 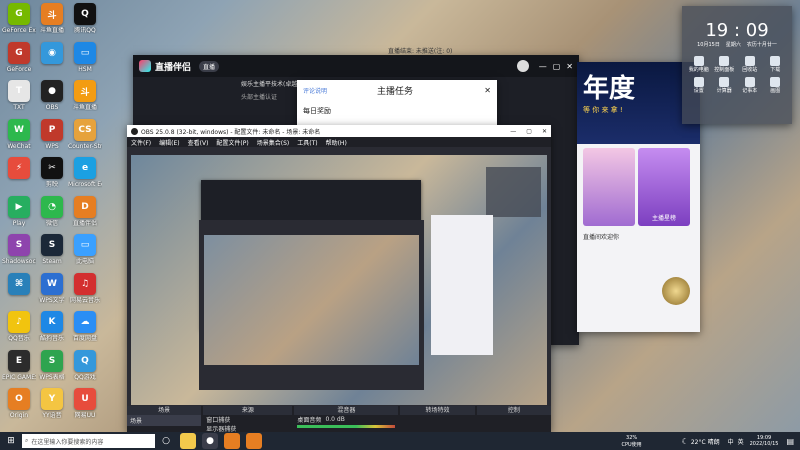 What do you see at coordinates (88, 441) in the screenshot?
I see `taskbar-search-input: ⌕ 在这里输入你要搜索的内容` at bounding box center [88, 441].